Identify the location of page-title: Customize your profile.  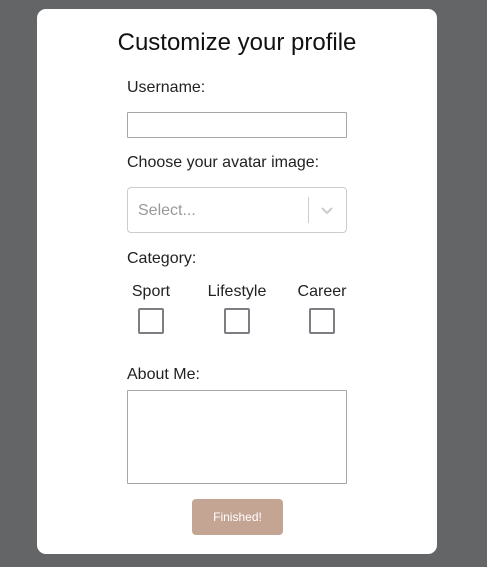
(237, 42).